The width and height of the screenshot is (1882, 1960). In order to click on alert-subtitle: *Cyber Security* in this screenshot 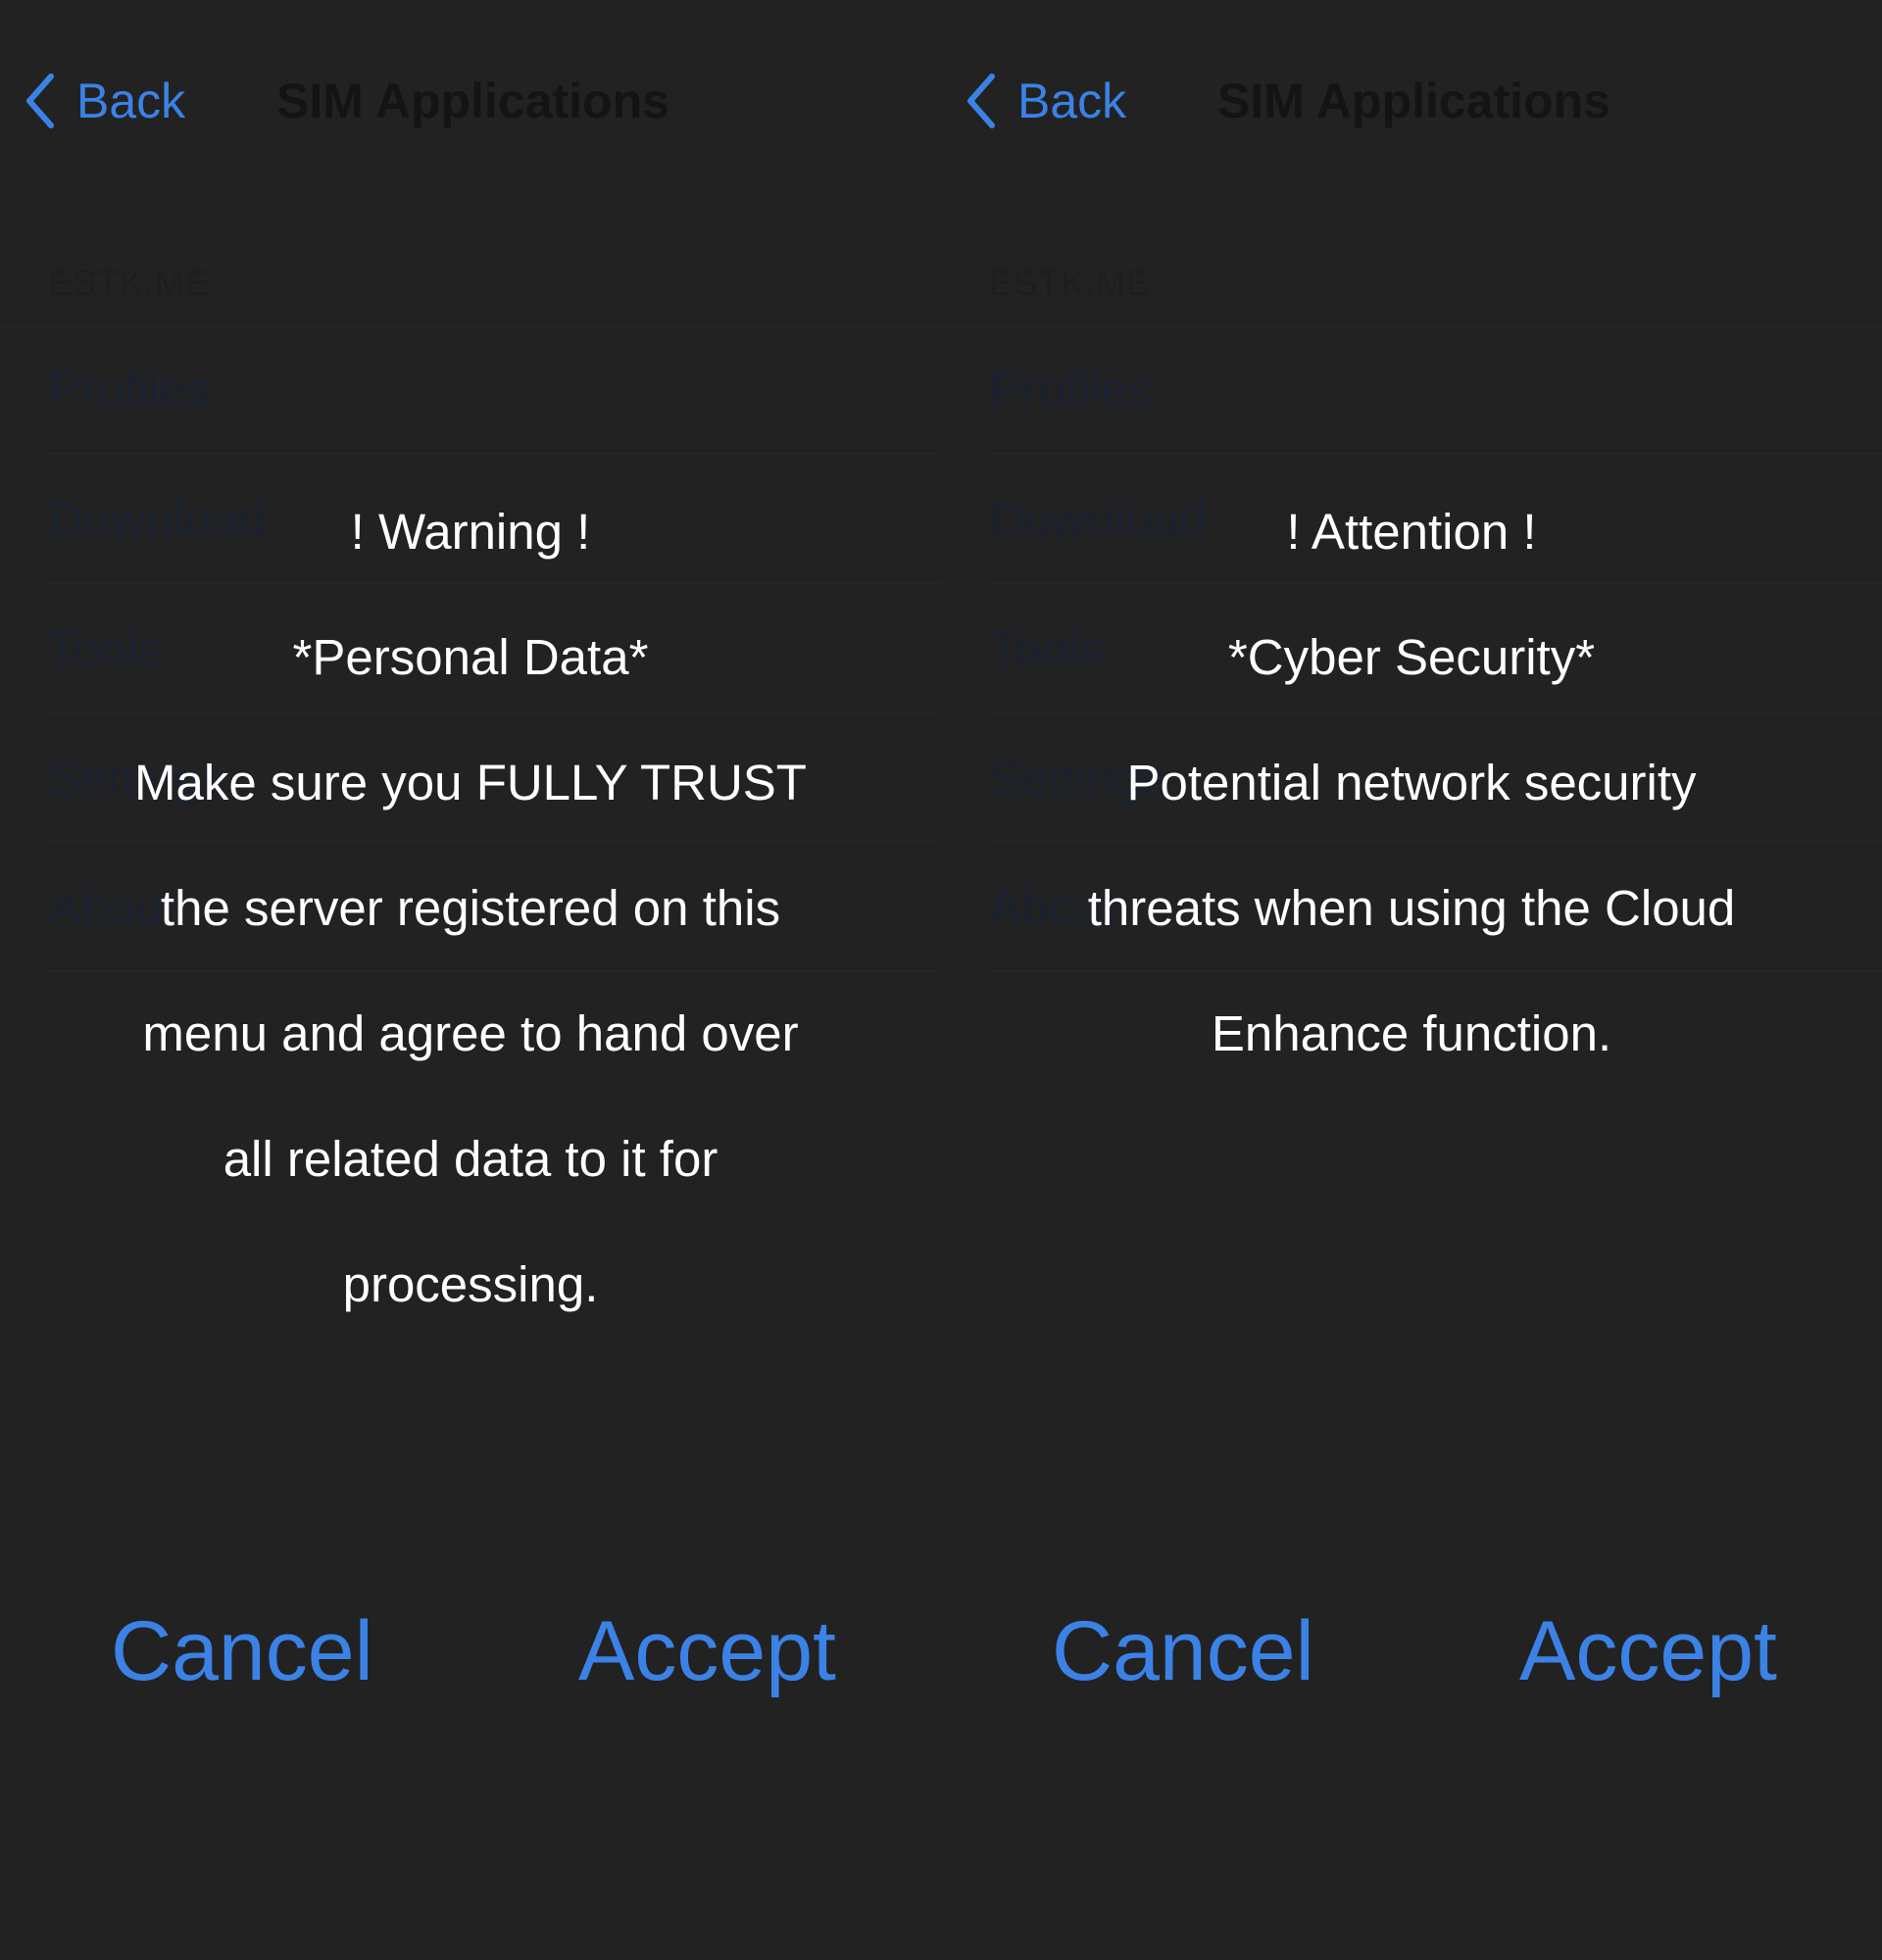, I will do `click(1411, 657)`.